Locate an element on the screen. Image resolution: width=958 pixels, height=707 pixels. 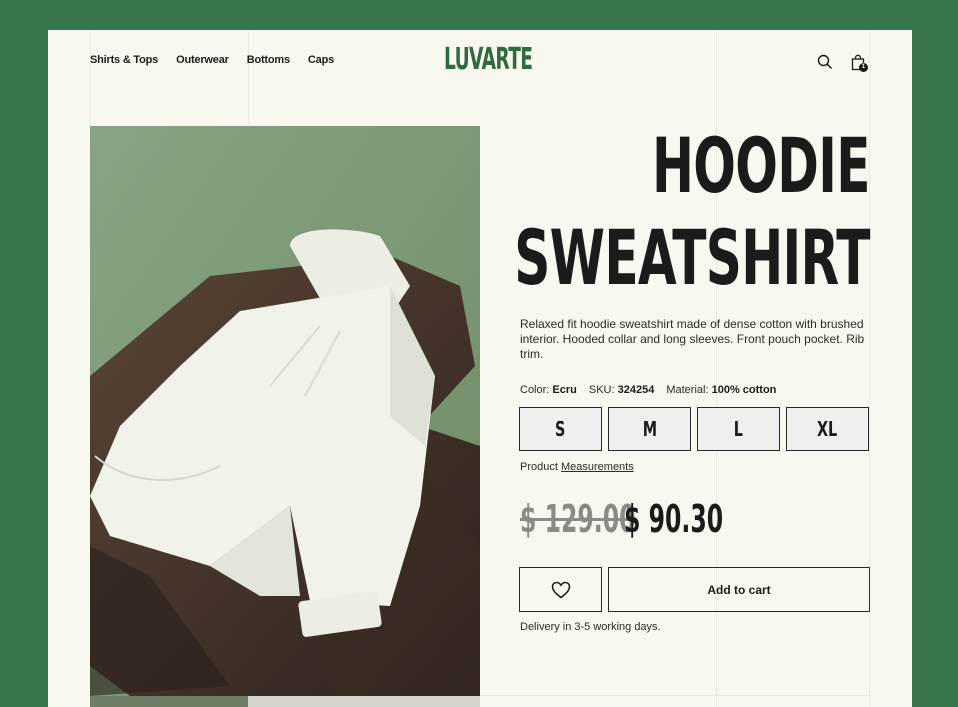
heart-icon is located at coordinates (560, 589).